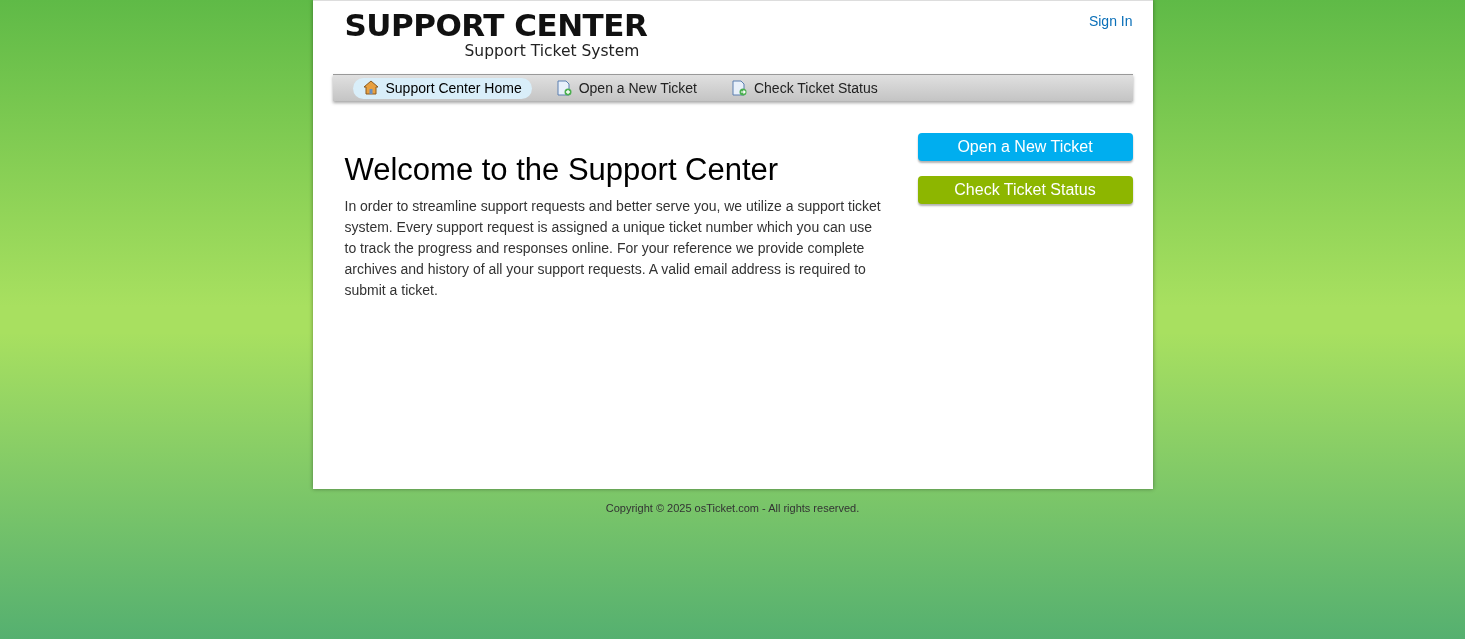  I want to click on welcome-text: In order to streamline support requests and better serve you, we utilize a support ticket system. Every support request is assigned a unique ticket number which you can use to track the progress and responses online. For your reference we provide complete archives and history of all your support requests. A valid email address is required to submit a ticket., so click(613, 249).